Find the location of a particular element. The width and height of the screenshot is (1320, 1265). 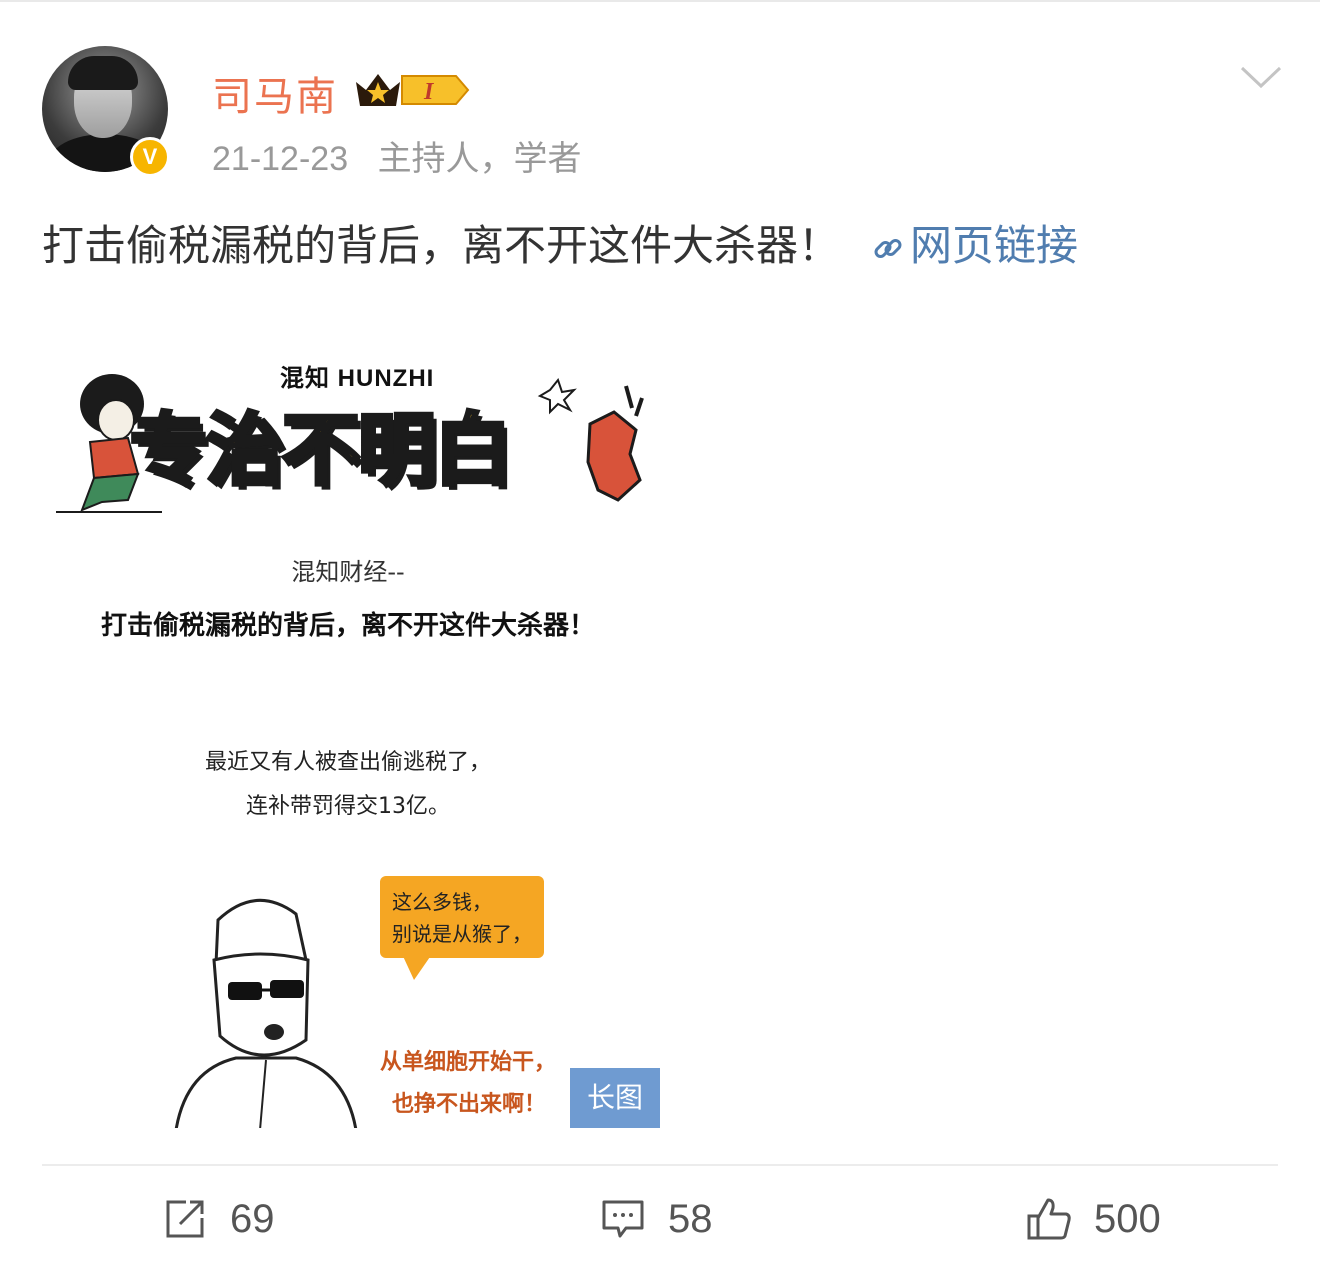

like-icon is located at coordinates (1049, 1219).